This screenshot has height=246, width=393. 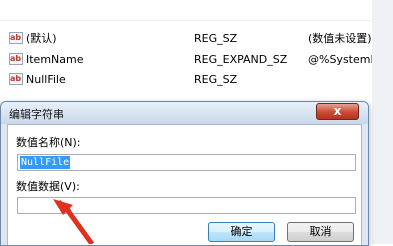 I want to click on registry-row: ab (默认) REG_SZ (数值未设置), so click(x=186, y=39).